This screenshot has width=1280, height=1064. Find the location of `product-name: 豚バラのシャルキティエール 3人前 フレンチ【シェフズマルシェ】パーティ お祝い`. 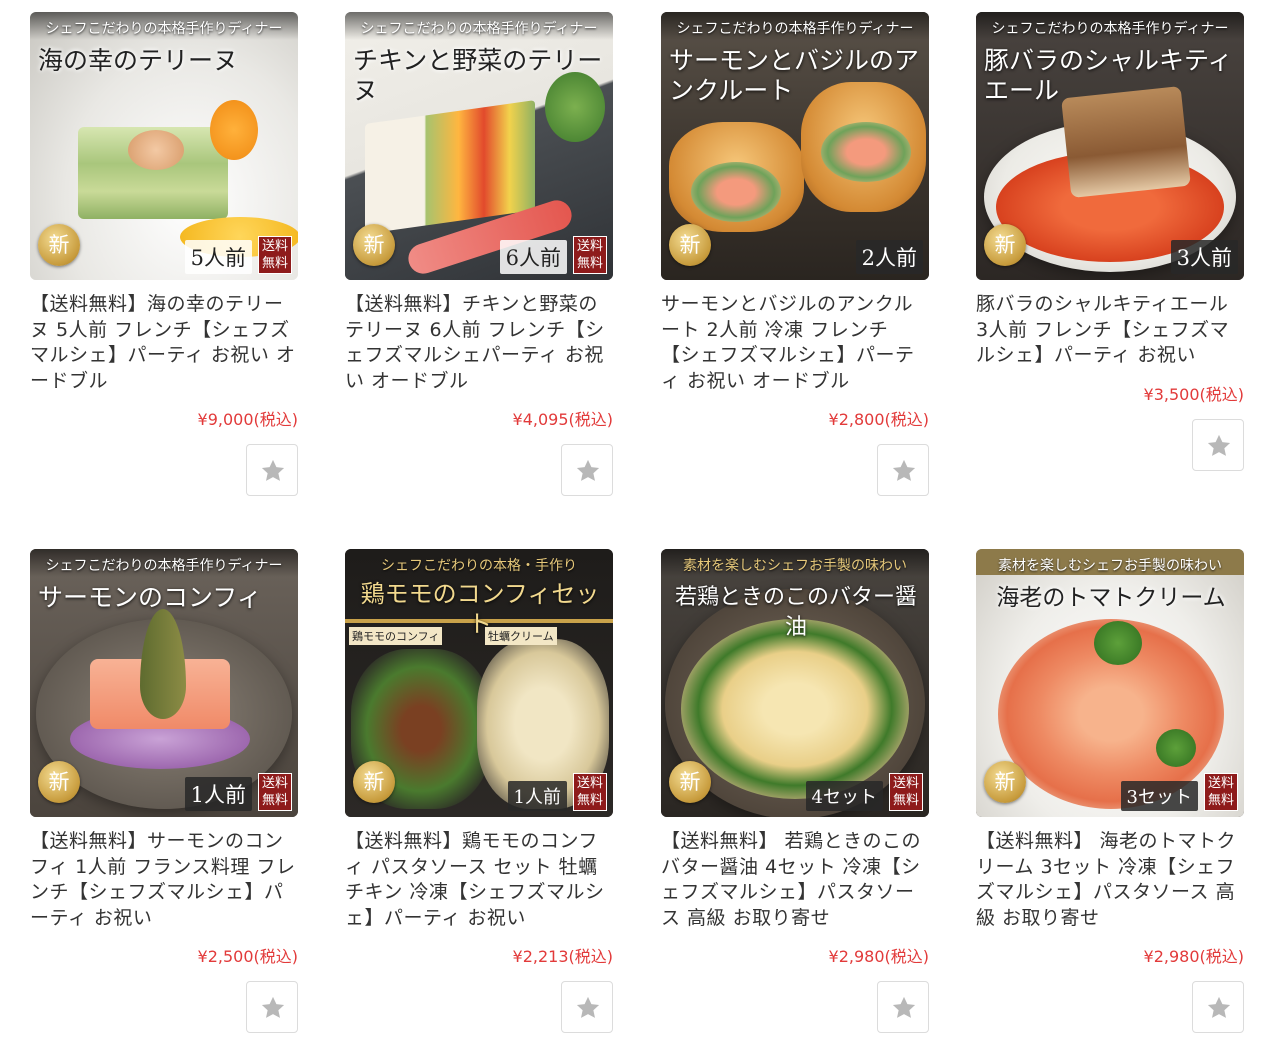

product-name: 豚バラのシャルキティエール 3人前 フレンチ【シェフズマルシェ】パーティ お祝い is located at coordinates (1110, 330).